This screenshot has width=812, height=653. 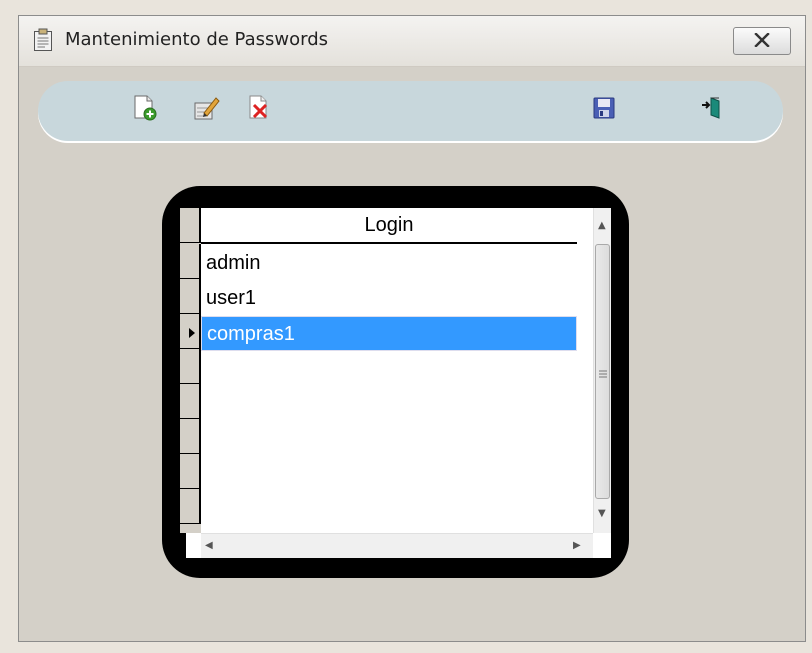 What do you see at coordinates (602, 225) in the screenshot?
I see `scroll-up-arrow-icon: ▲` at bounding box center [602, 225].